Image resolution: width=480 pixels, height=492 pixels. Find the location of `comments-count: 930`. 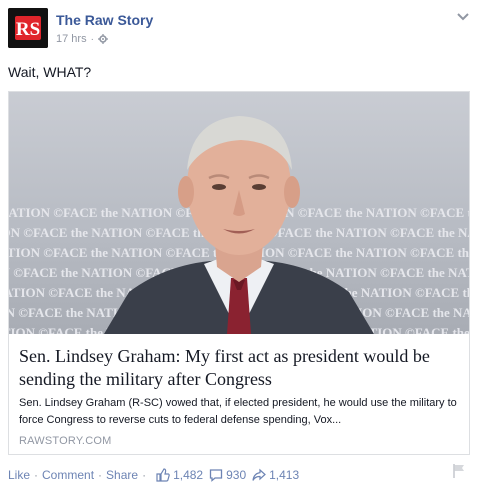

comments-count: 930 is located at coordinates (227, 475).